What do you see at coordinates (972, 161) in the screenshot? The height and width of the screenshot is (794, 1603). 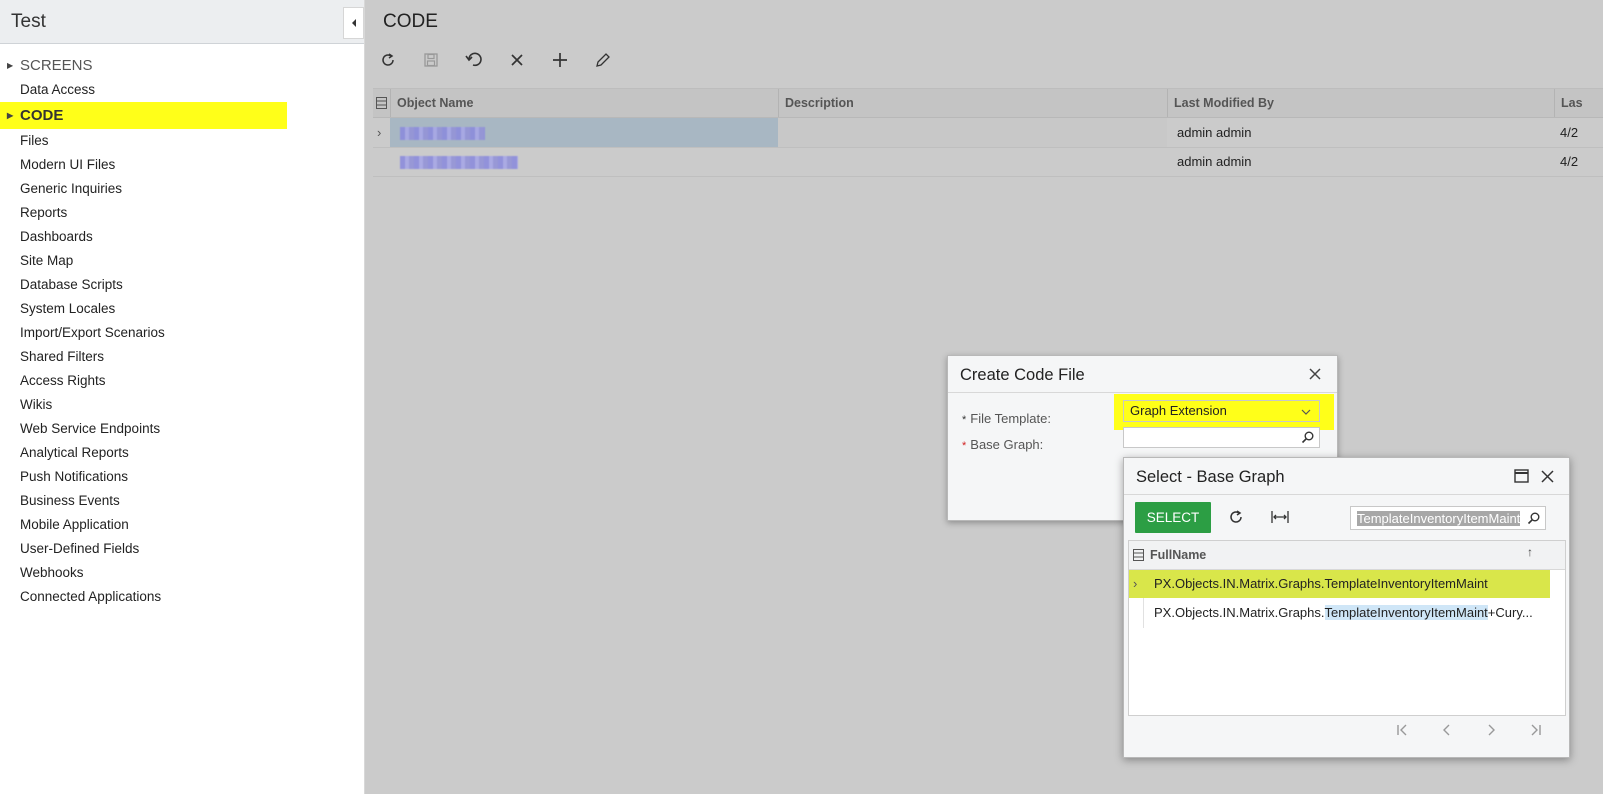 I see `description-cell` at bounding box center [972, 161].